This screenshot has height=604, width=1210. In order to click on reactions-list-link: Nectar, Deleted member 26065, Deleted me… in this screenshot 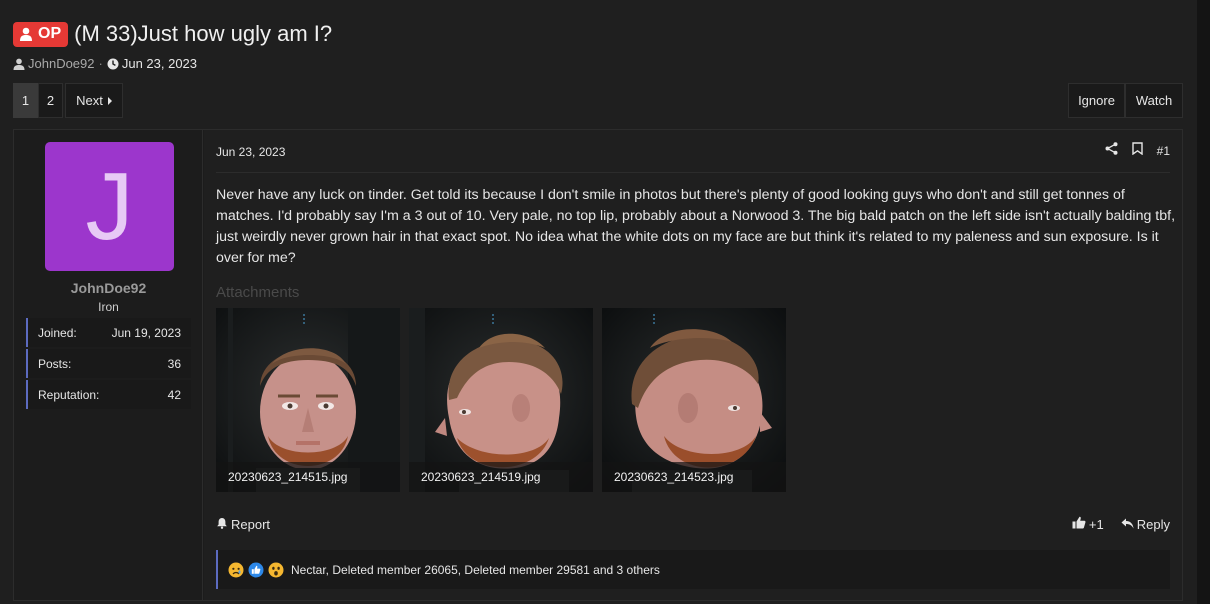, I will do `click(475, 570)`.